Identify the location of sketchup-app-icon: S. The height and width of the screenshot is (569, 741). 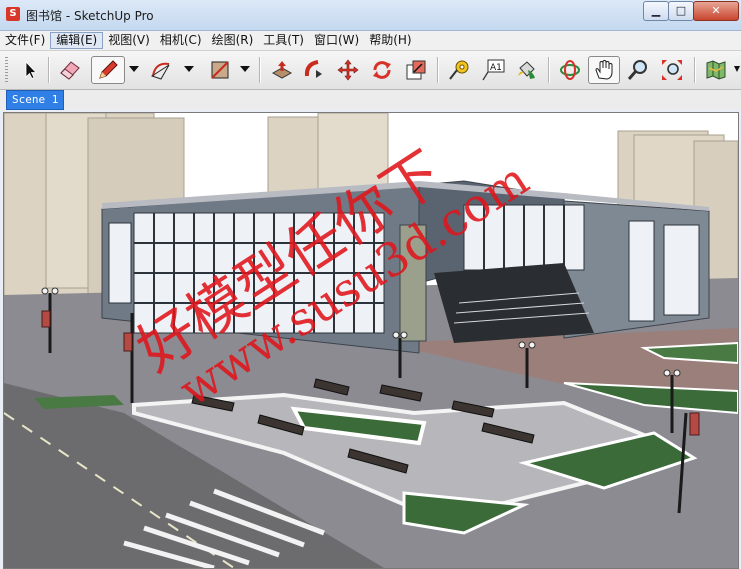
(13, 14).